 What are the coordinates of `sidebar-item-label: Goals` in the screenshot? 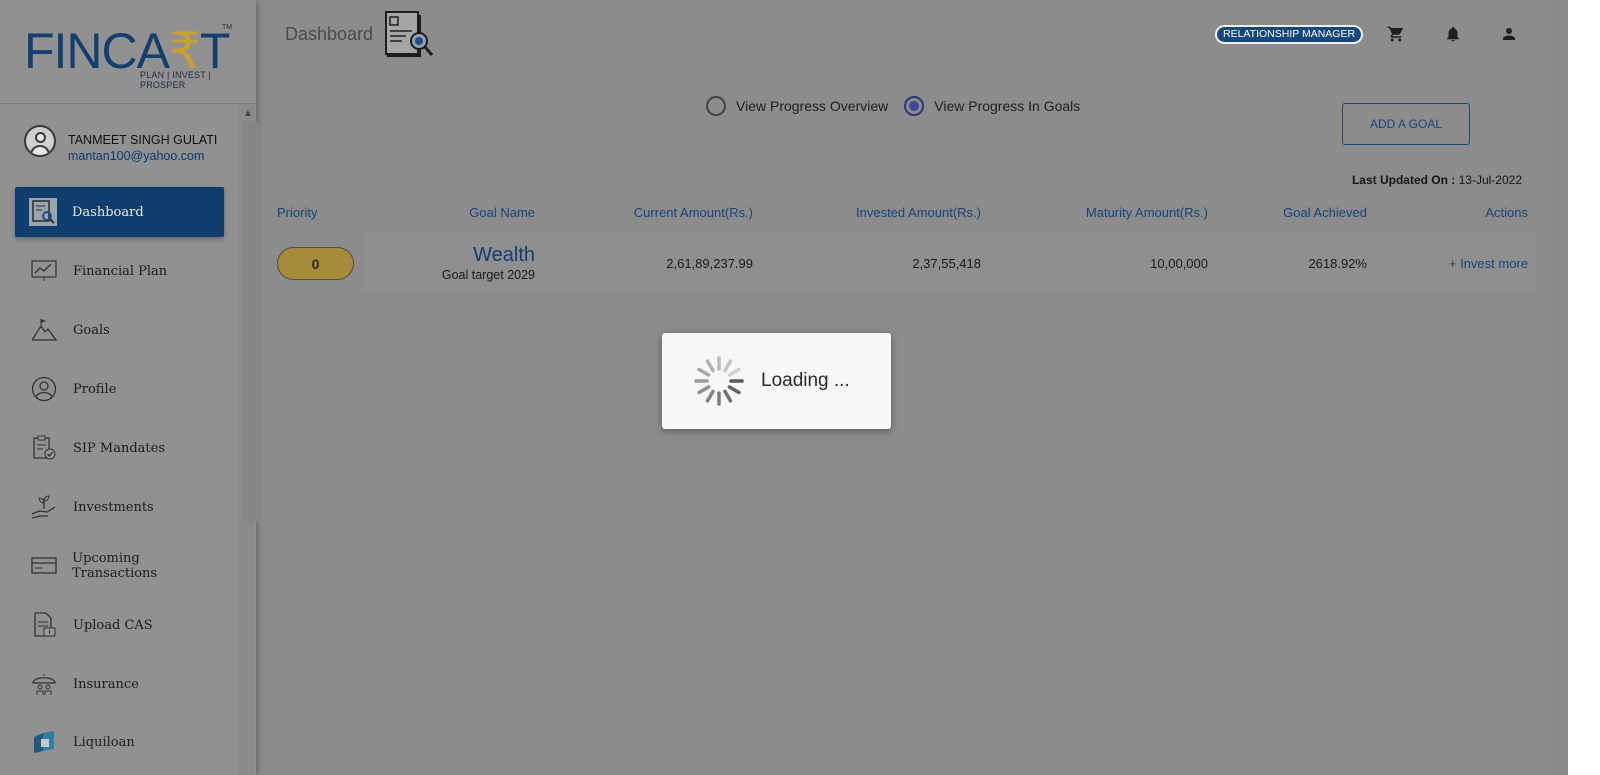 It's located at (91, 330).